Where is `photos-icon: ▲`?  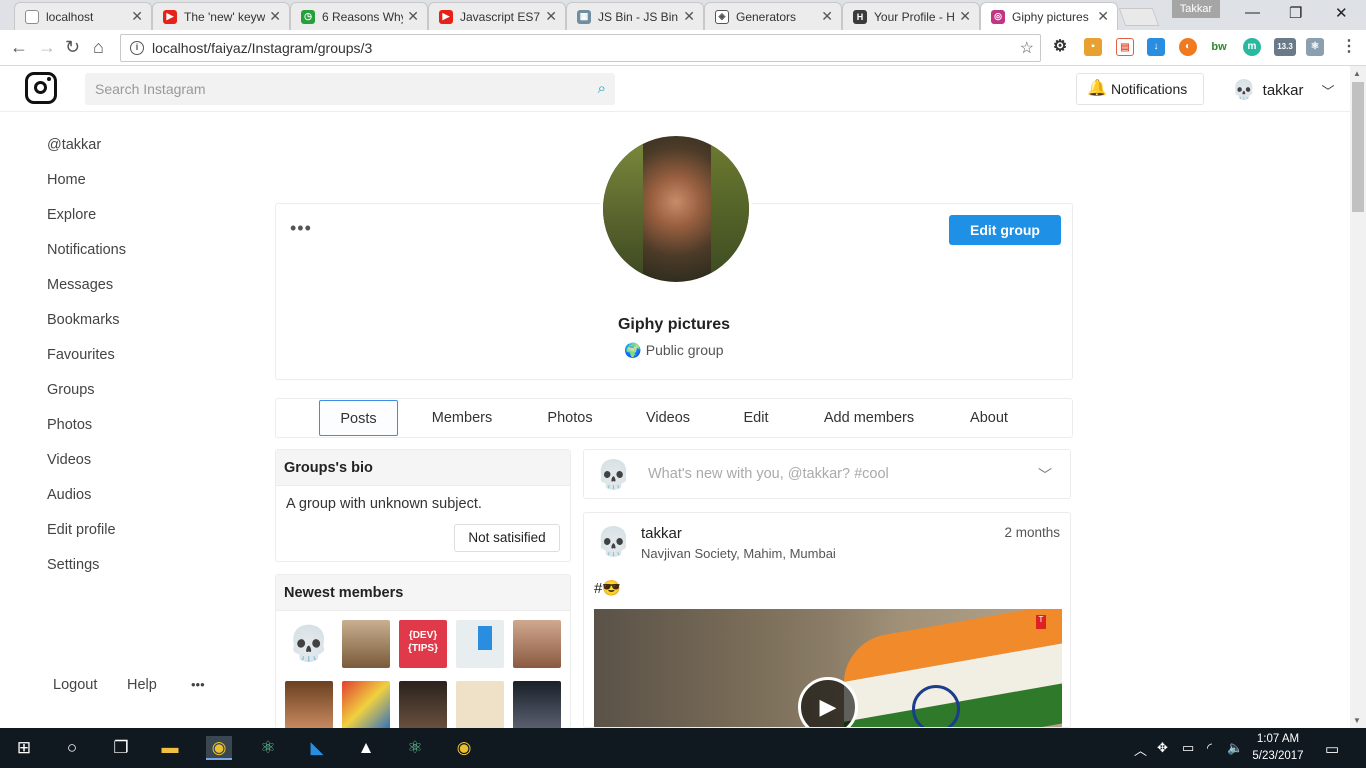 photos-icon: ▲ is located at coordinates (366, 748).